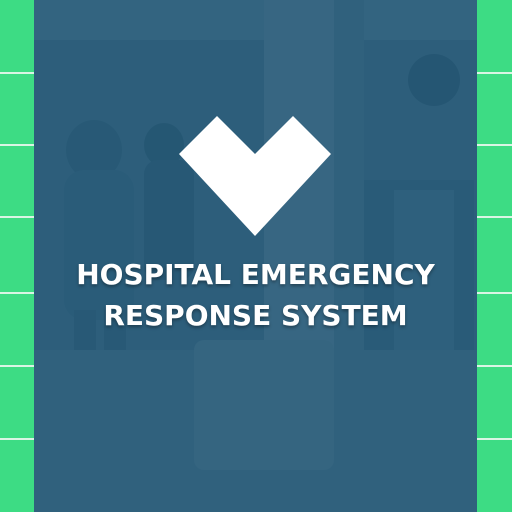  Describe the element at coordinates (494, 256) in the screenshot. I see `right-accent-strip` at that location.